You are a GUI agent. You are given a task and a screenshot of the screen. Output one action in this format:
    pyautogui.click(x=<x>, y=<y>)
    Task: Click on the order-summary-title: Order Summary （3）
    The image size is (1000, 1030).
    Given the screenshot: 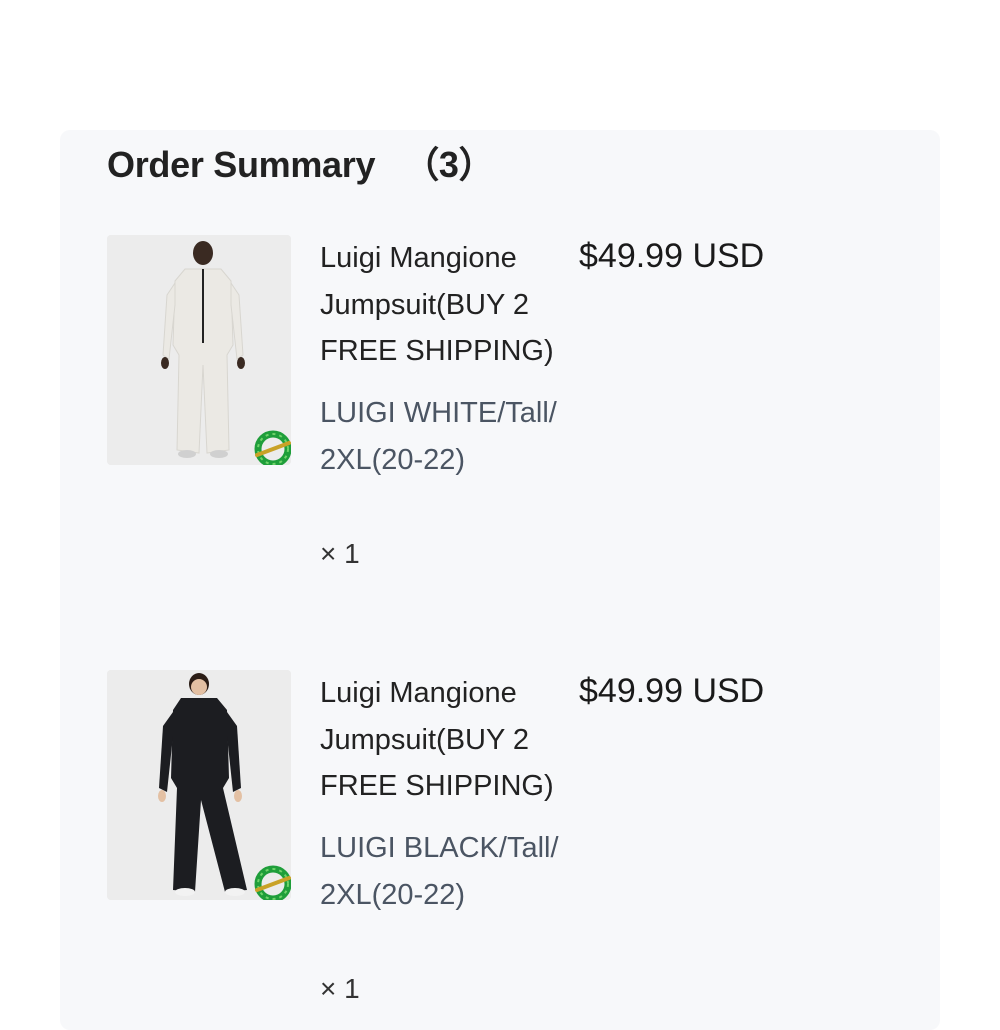 What is the action you would take?
    pyautogui.click(x=301, y=162)
    